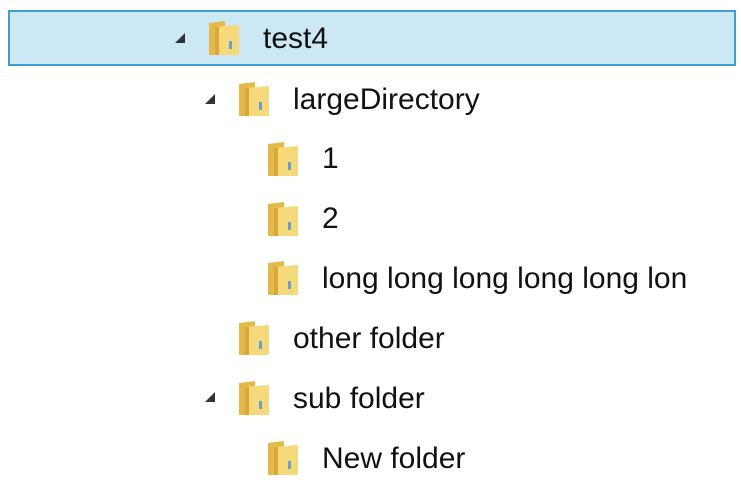  What do you see at coordinates (394, 458) in the screenshot?
I see `tree-item-label: New folder` at bounding box center [394, 458].